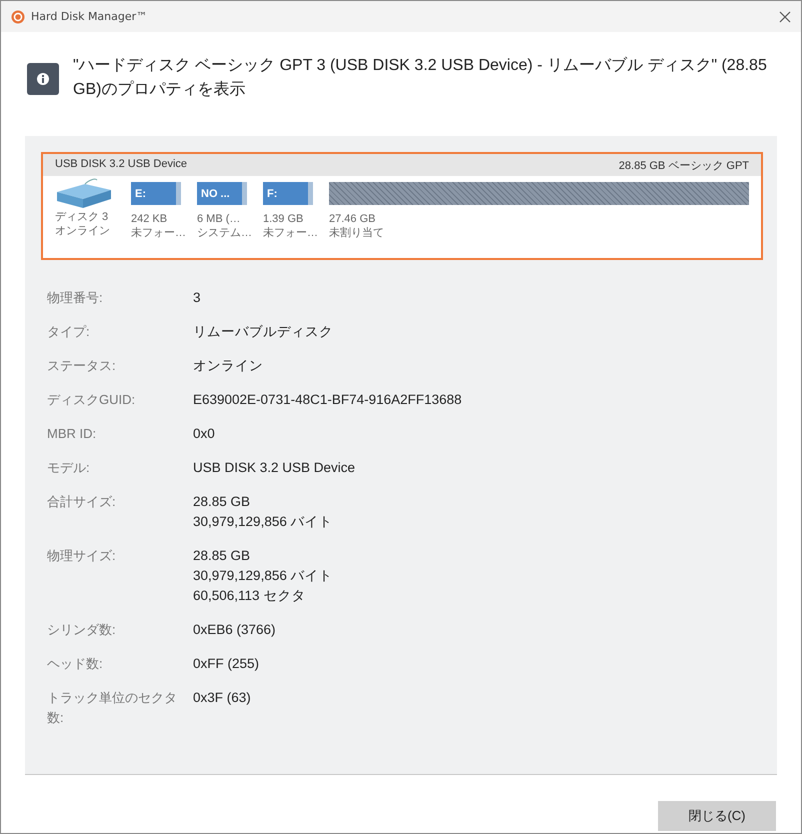 This screenshot has height=834, width=802. What do you see at coordinates (156, 193) in the screenshot?
I see `partition-block: E:` at bounding box center [156, 193].